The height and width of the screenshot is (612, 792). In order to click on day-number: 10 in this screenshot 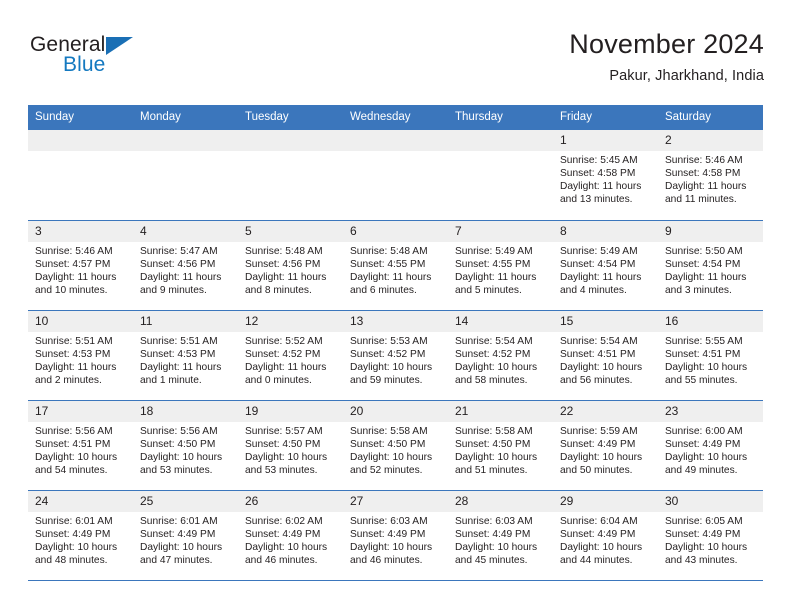, I will do `click(80, 321)`.